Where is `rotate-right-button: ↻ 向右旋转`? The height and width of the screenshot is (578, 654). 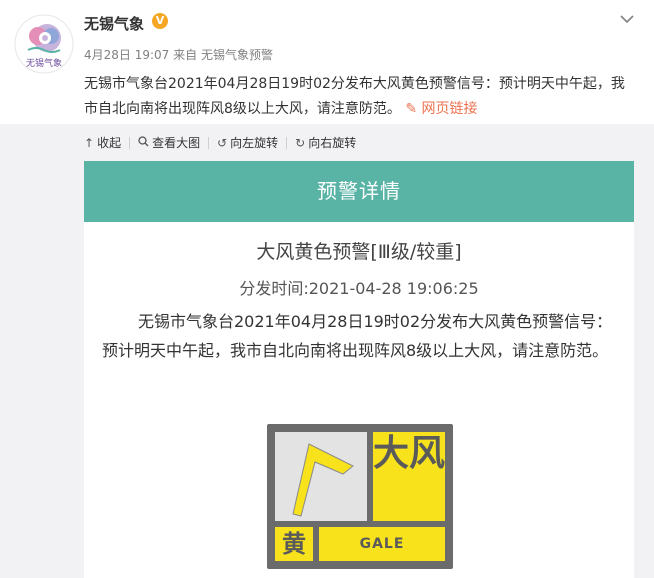 rotate-right-button: ↻ 向右旋转 is located at coordinates (325, 142).